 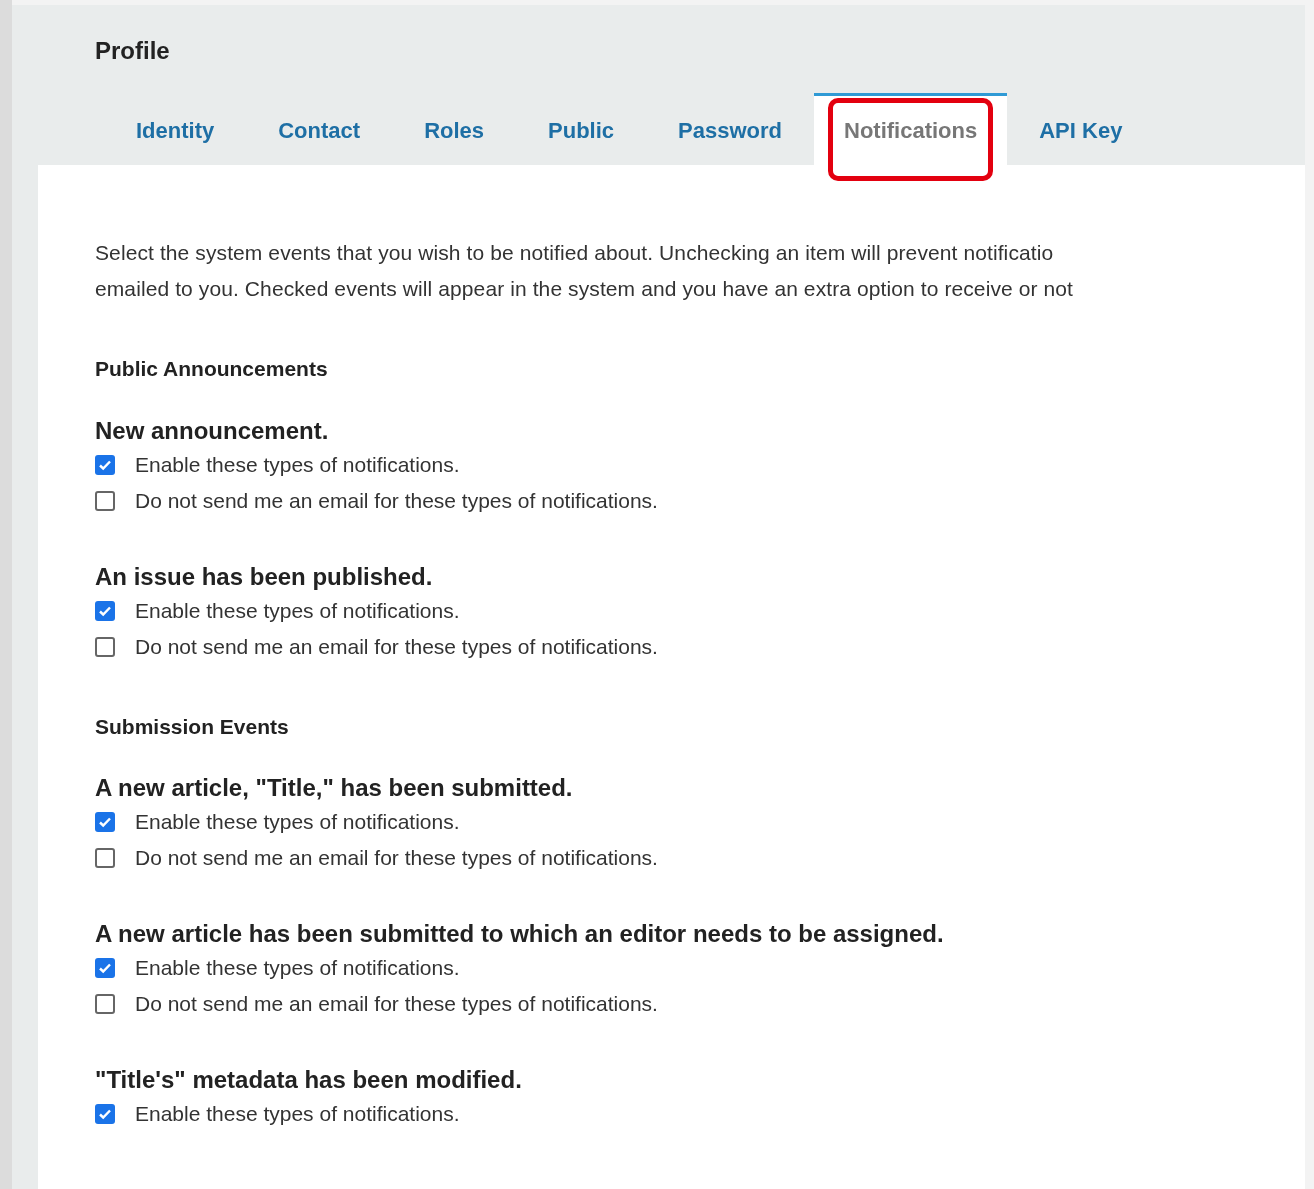 I want to click on page-title: Profile, so click(x=132, y=51).